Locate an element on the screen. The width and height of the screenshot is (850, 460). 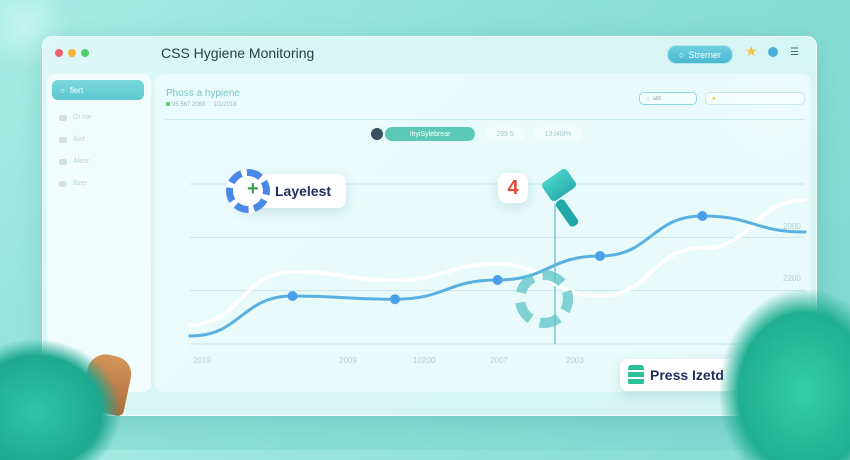
step-badge: 4 is located at coordinates (513, 188).